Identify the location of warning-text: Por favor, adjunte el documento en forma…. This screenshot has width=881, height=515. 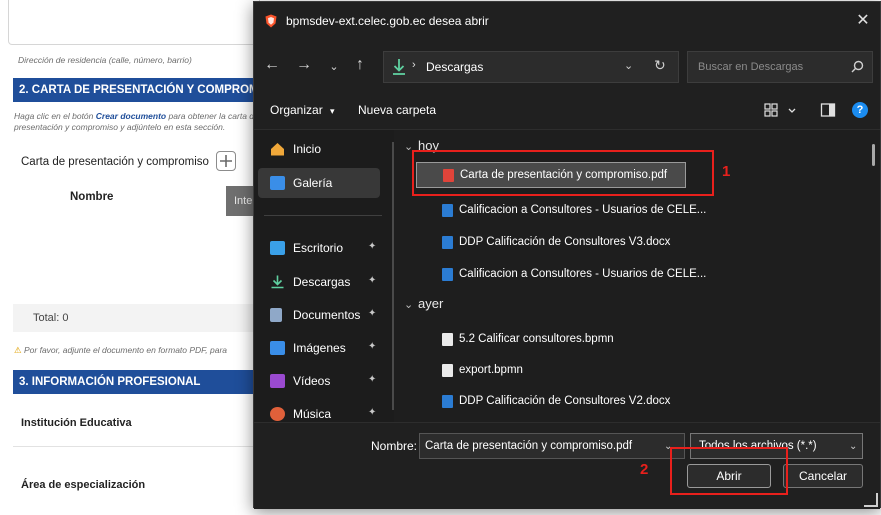
(126, 350).